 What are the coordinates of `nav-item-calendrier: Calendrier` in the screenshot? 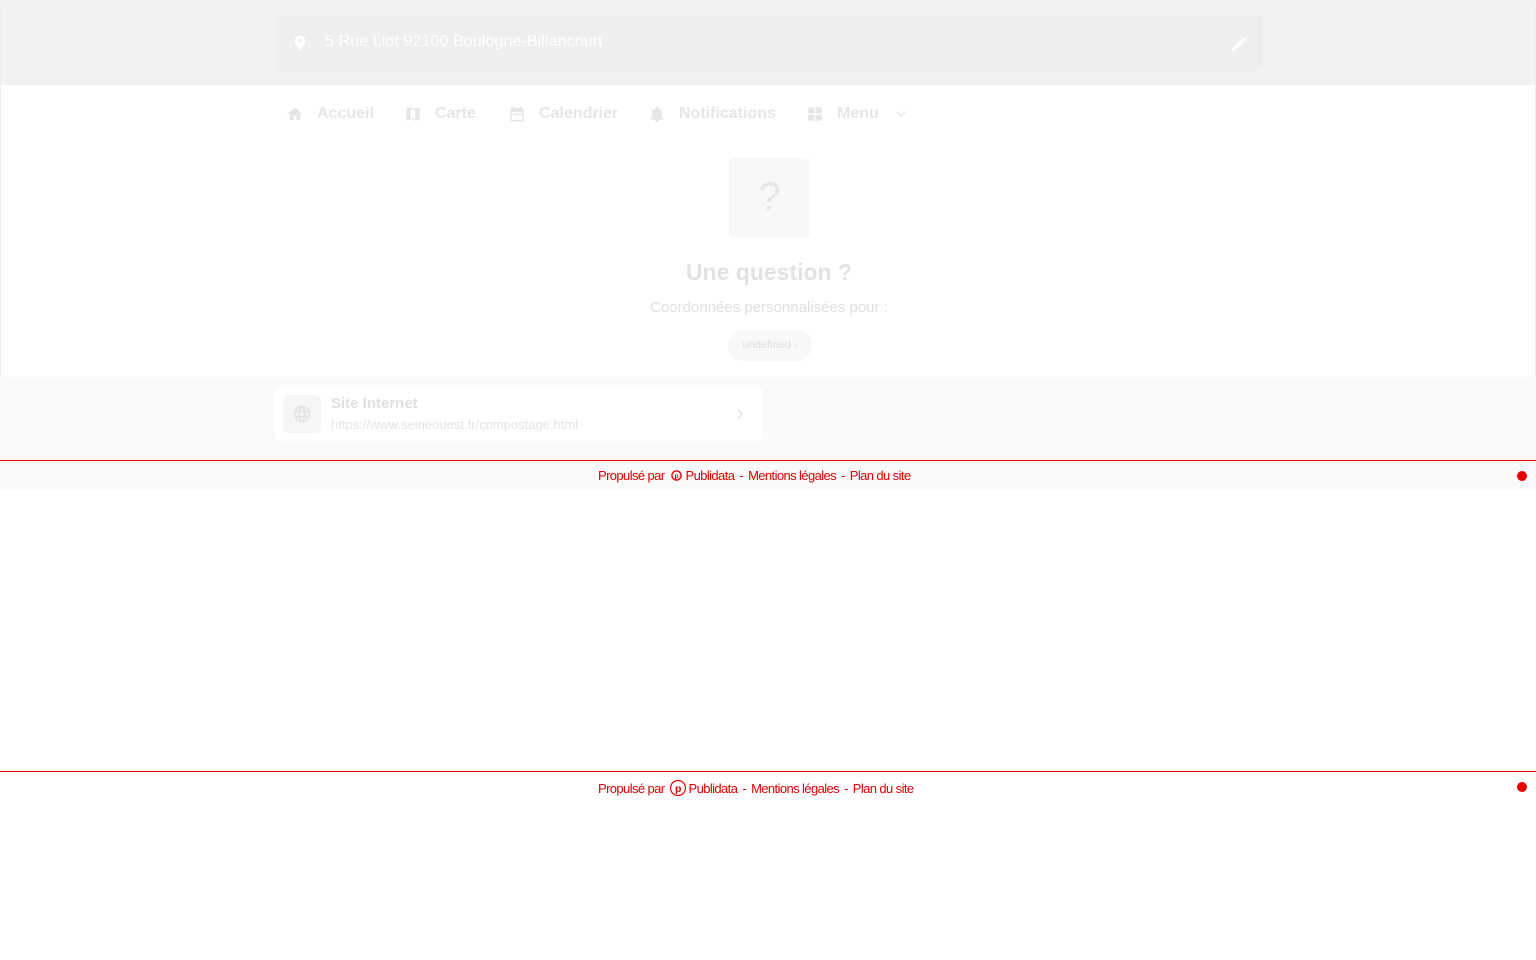 It's located at (563, 114).